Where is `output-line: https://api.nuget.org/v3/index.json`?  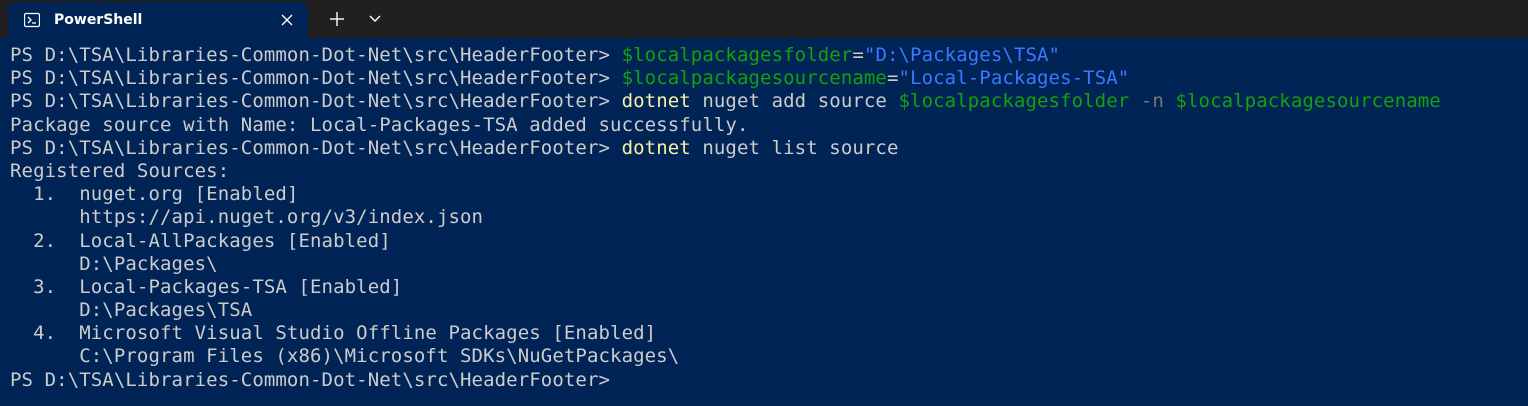
output-line: https://api.nuget.org/v3/index.json is located at coordinates (247, 217).